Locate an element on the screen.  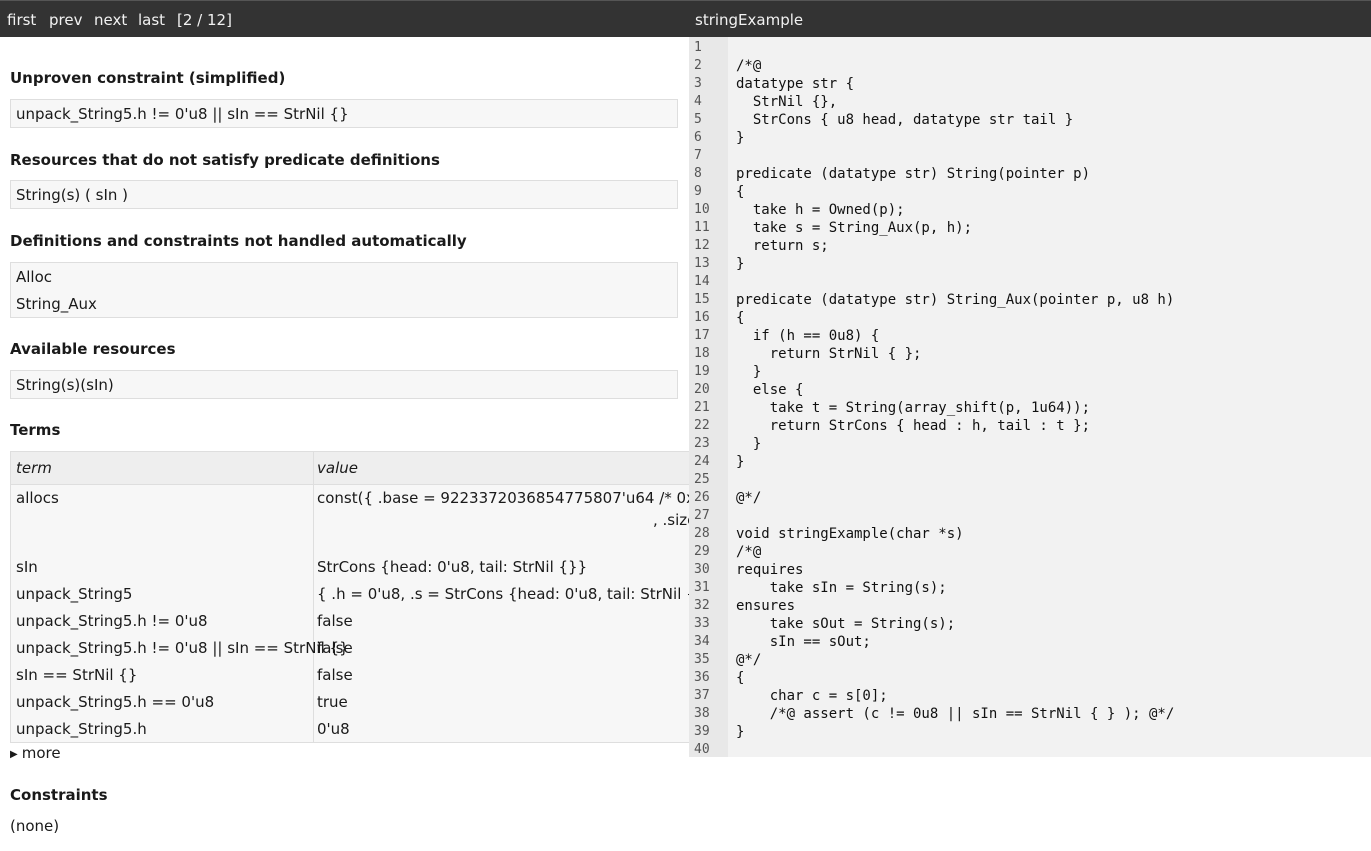
term-cell: unpack_String5.h != 0'u8 is located at coordinates (112, 621).